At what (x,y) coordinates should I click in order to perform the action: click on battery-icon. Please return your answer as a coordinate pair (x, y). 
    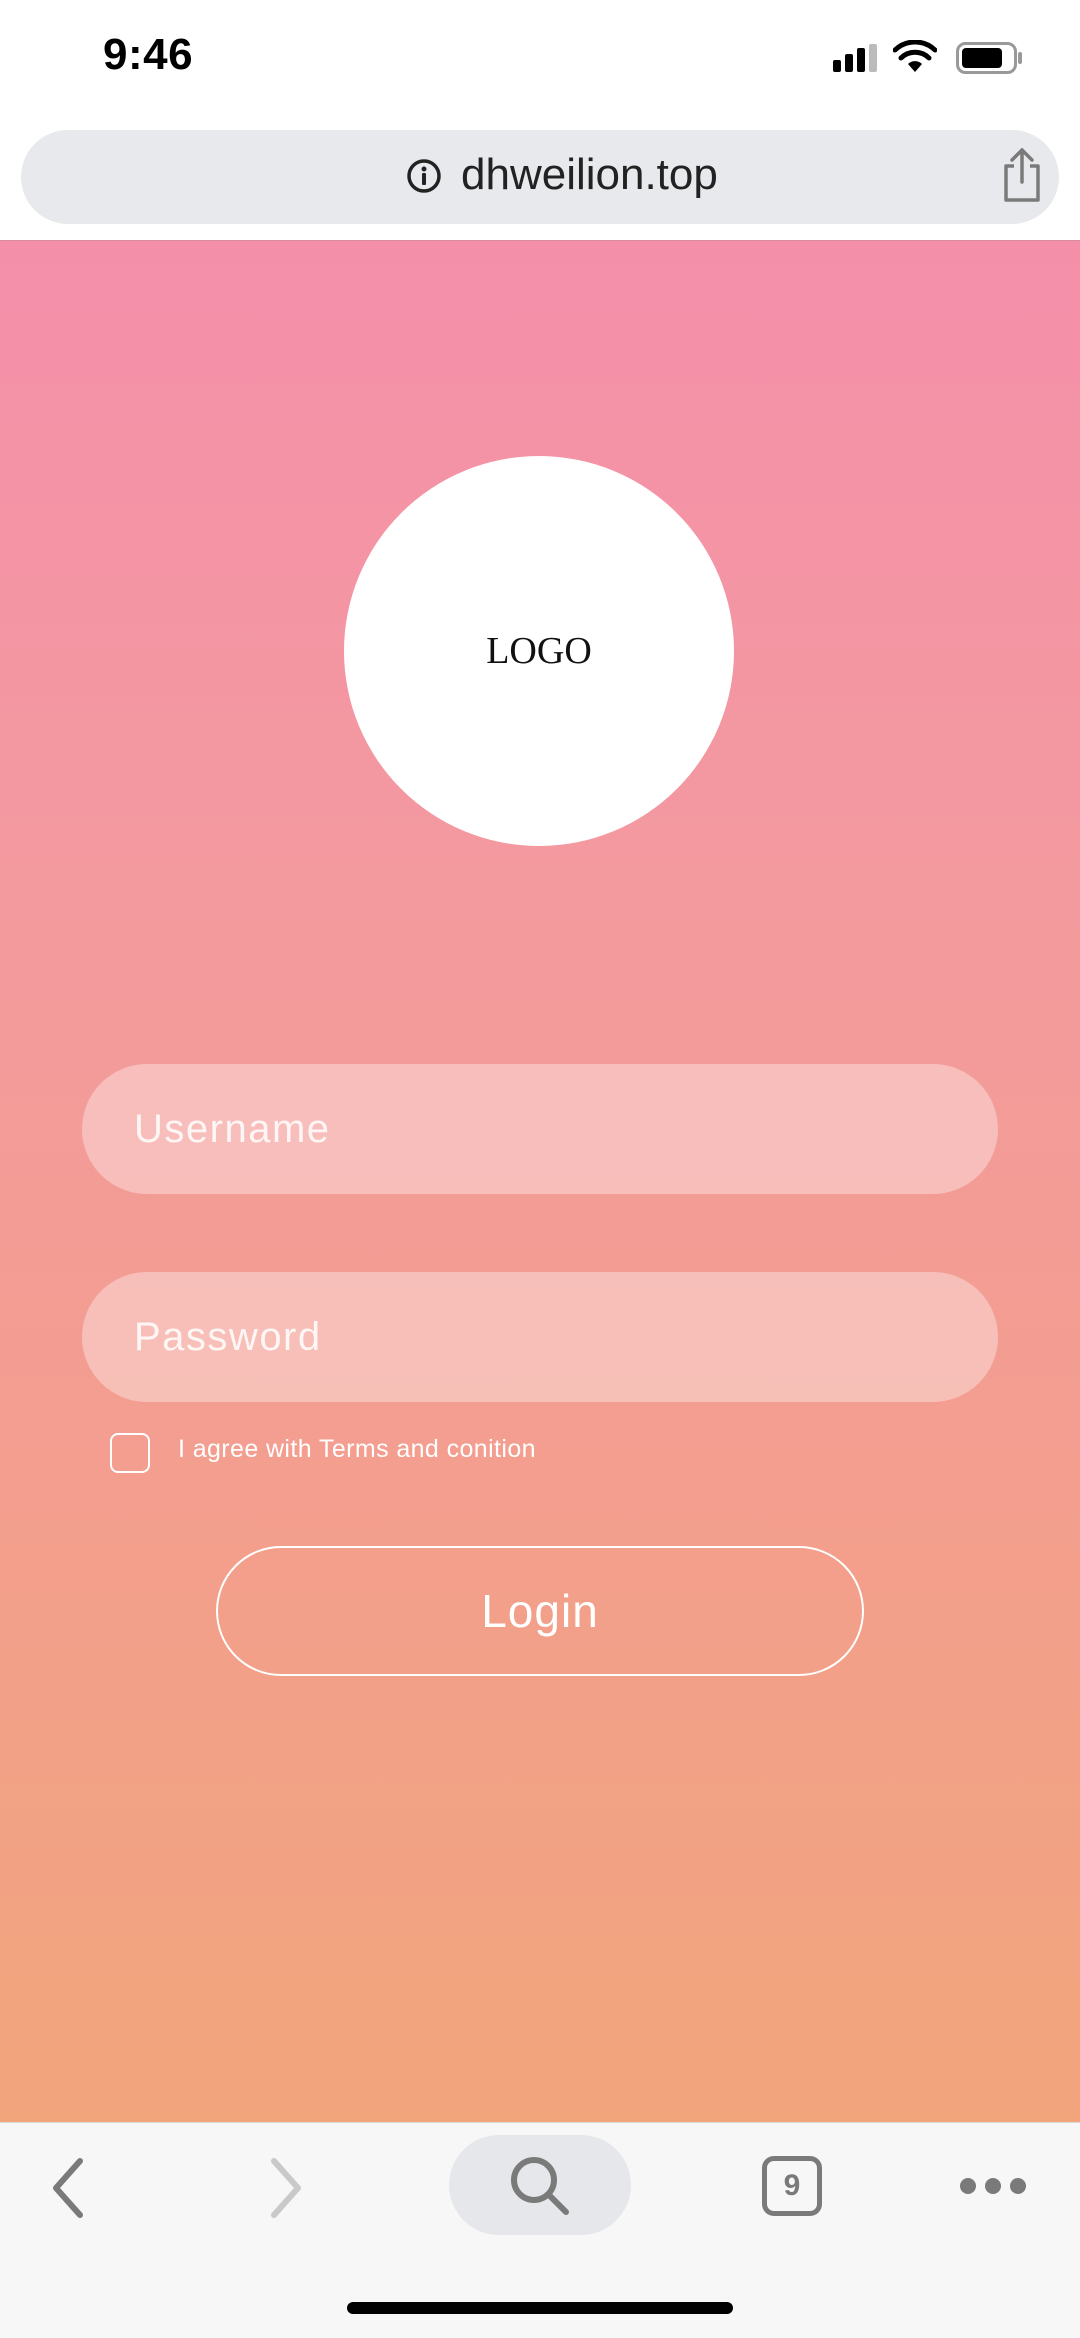
    Looking at the image, I should click on (989, 58).